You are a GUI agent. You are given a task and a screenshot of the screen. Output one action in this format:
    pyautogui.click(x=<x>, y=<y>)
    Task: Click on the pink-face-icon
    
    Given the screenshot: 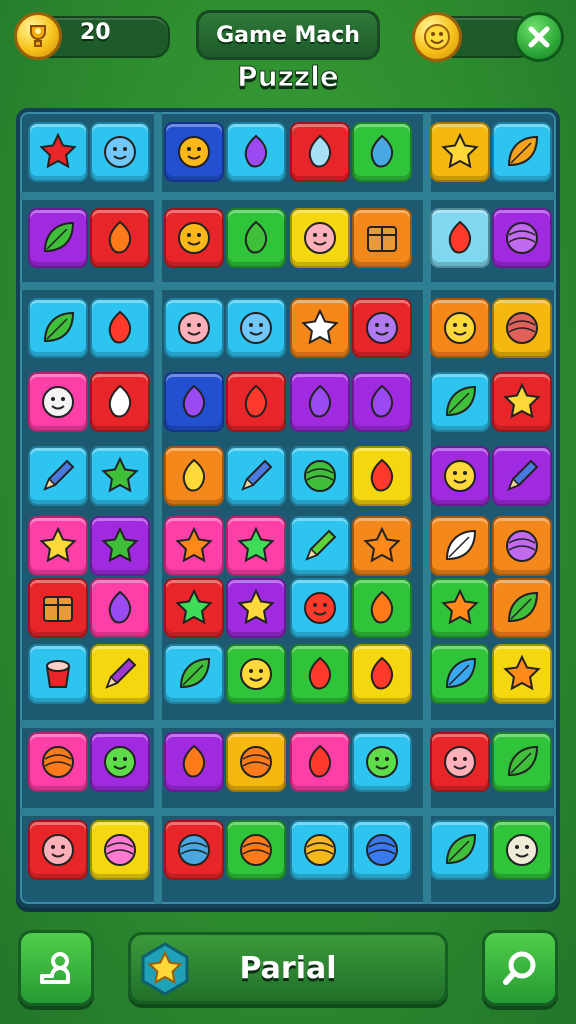 What is the action you would take?
    pyautogui.click(x=460, y=762)
    